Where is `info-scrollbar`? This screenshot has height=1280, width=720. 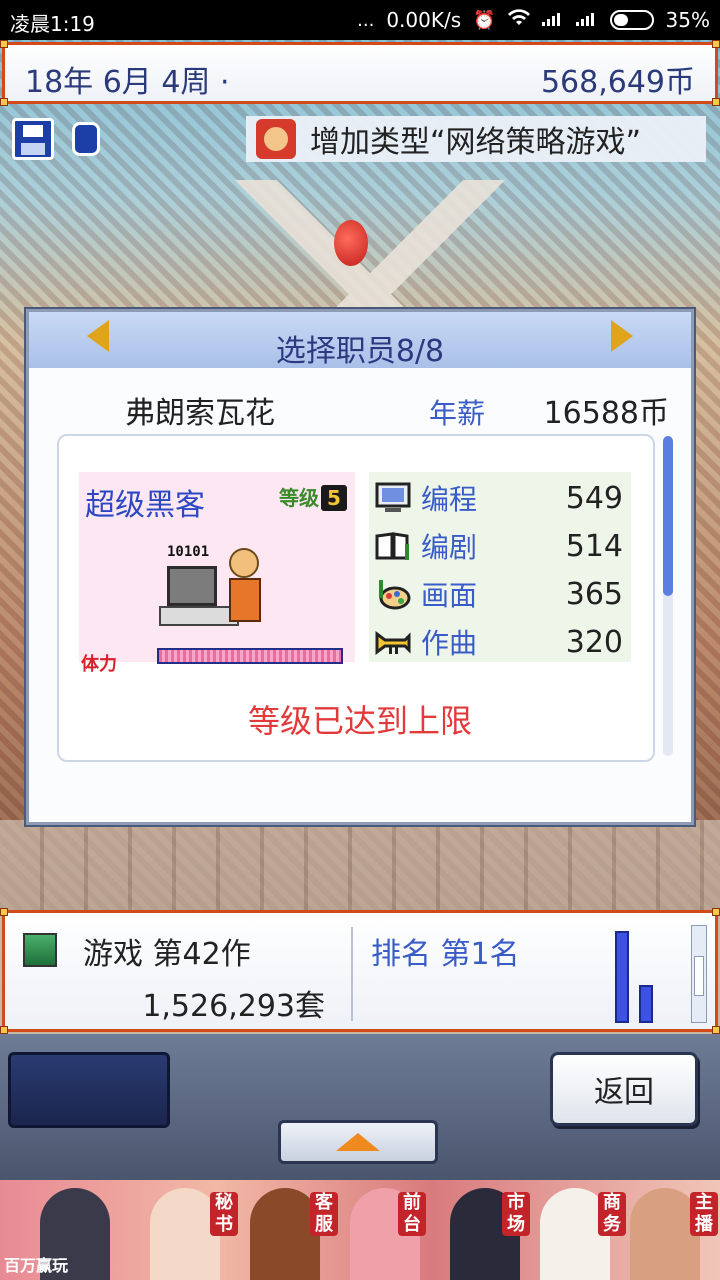 info-scrollbar is located at coordinates (699, 974).